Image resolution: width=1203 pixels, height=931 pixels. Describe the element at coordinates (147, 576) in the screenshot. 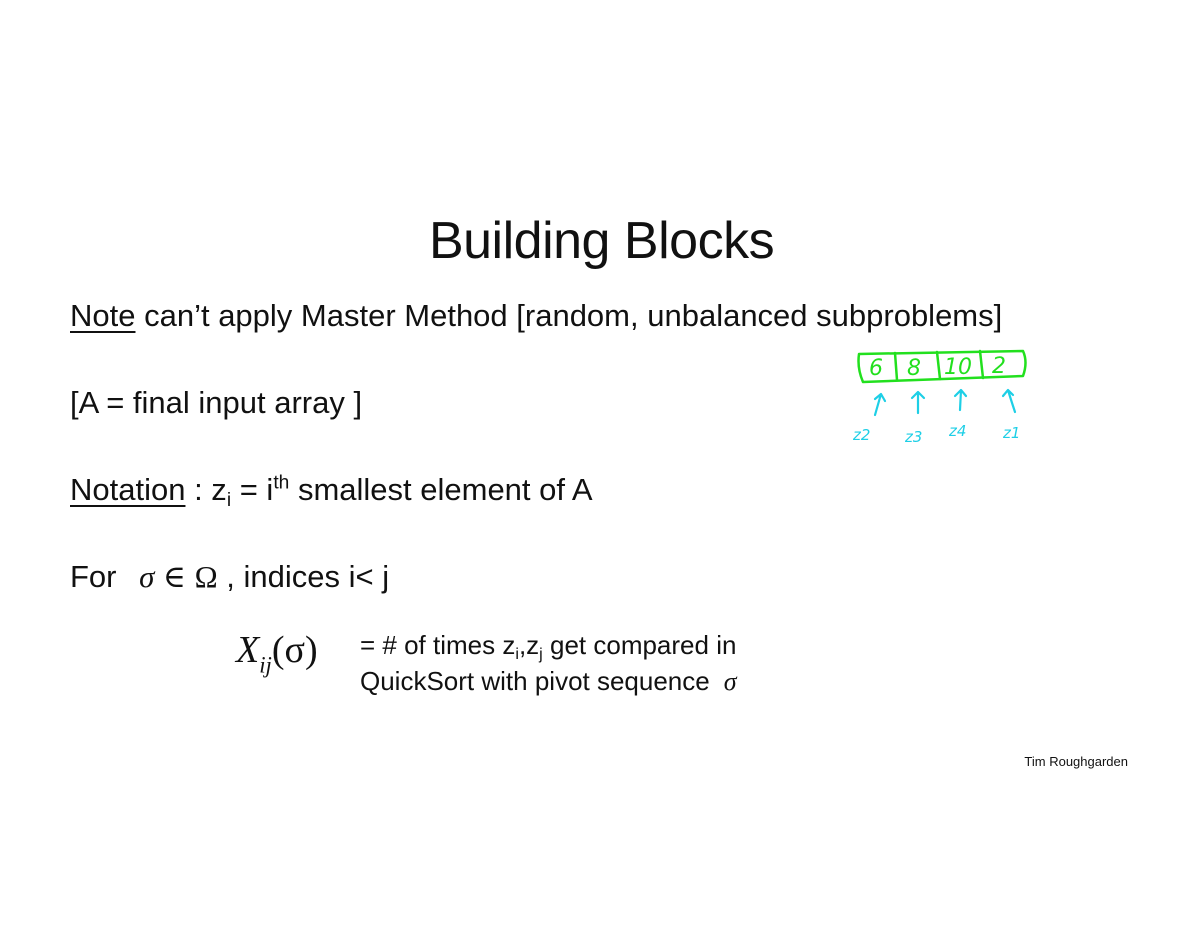

I see `sigma-symbol: σ` at that location.